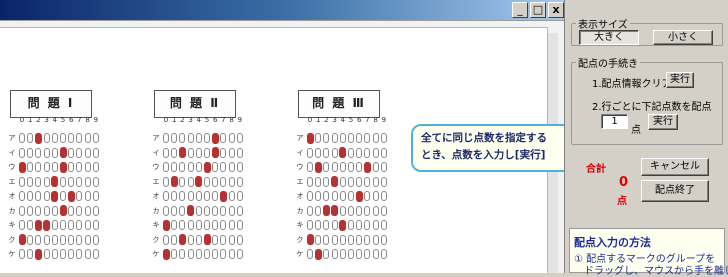  Describe the element at coordinates (520, 10) in the screenshot. I see `minimize-button: _` at that location.